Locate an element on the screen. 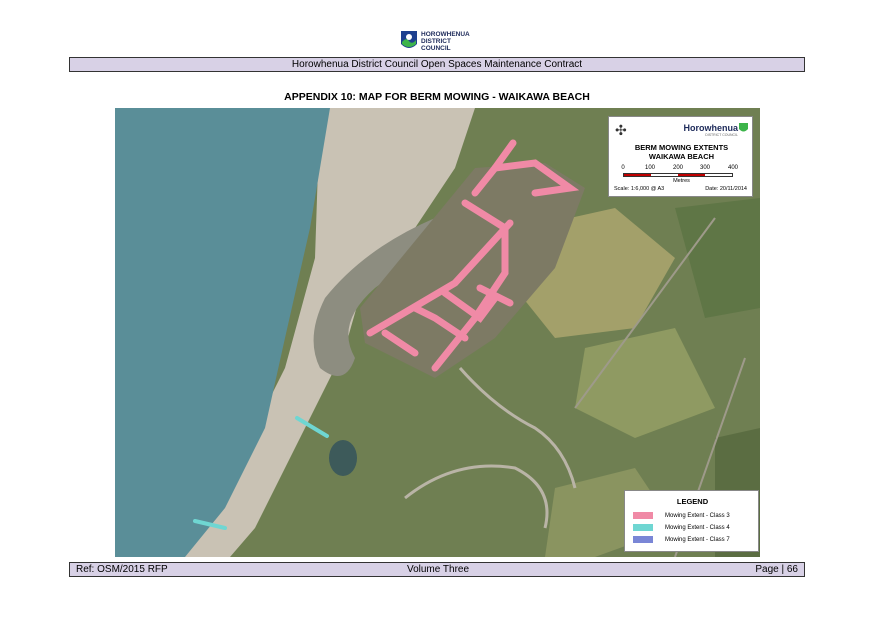 The image size is (874, 618). legend-title: LEGEND is located at coordinates (692, 501).